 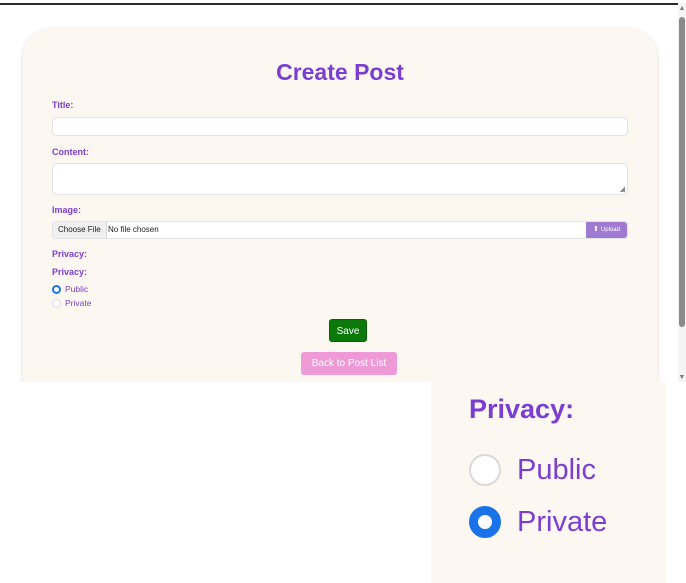 I want to click on zoom-privacy-label: Privacy:, so click(x=522, y=409).